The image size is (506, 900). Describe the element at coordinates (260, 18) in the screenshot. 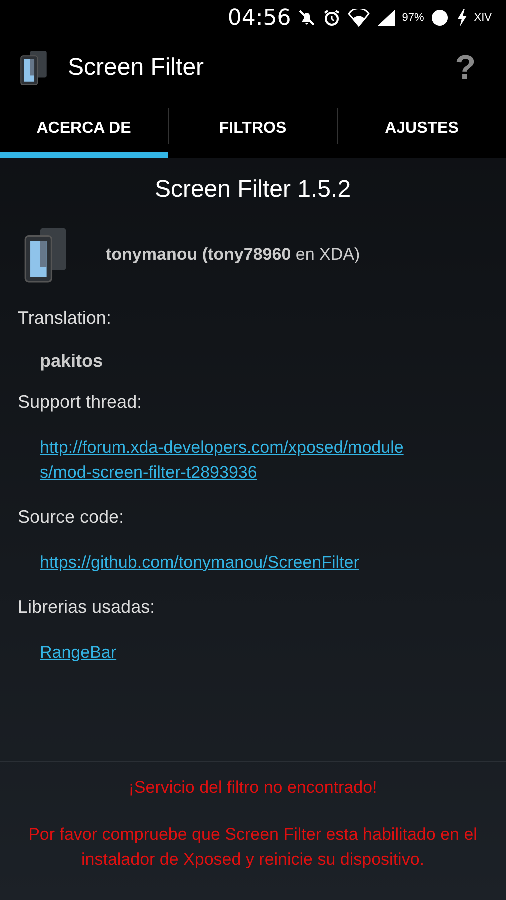

I see `clock-time: 04:56` at that location.